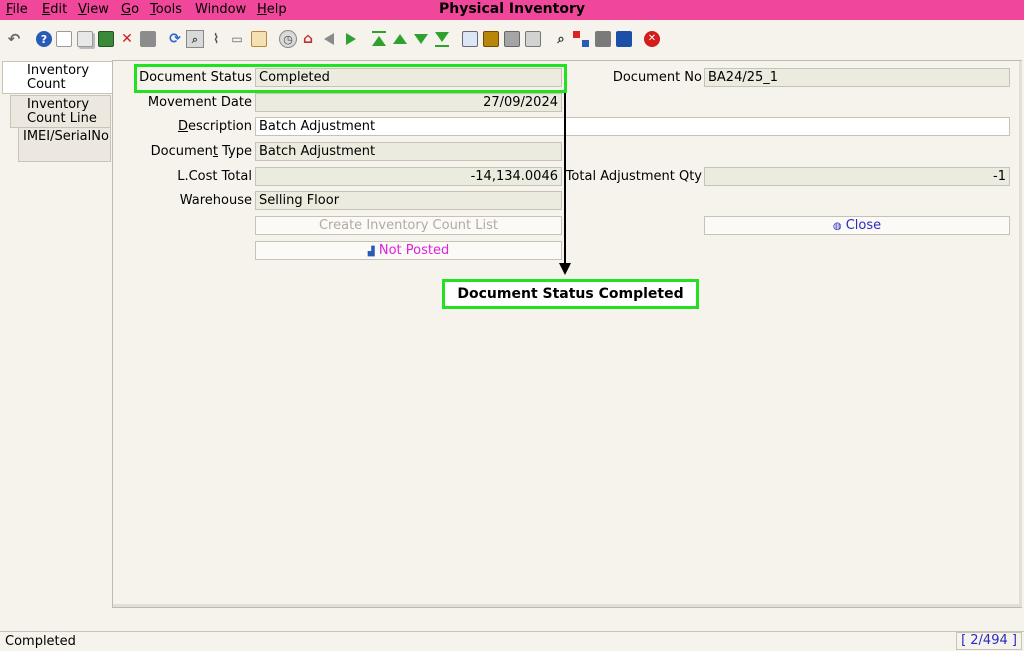 Image resolution: width=1024 pixels, height=651 pixels. What do you see at coordinates (17, 9) in the screenshot?
I see `menu-file: File` at bounding box center [17, 9].